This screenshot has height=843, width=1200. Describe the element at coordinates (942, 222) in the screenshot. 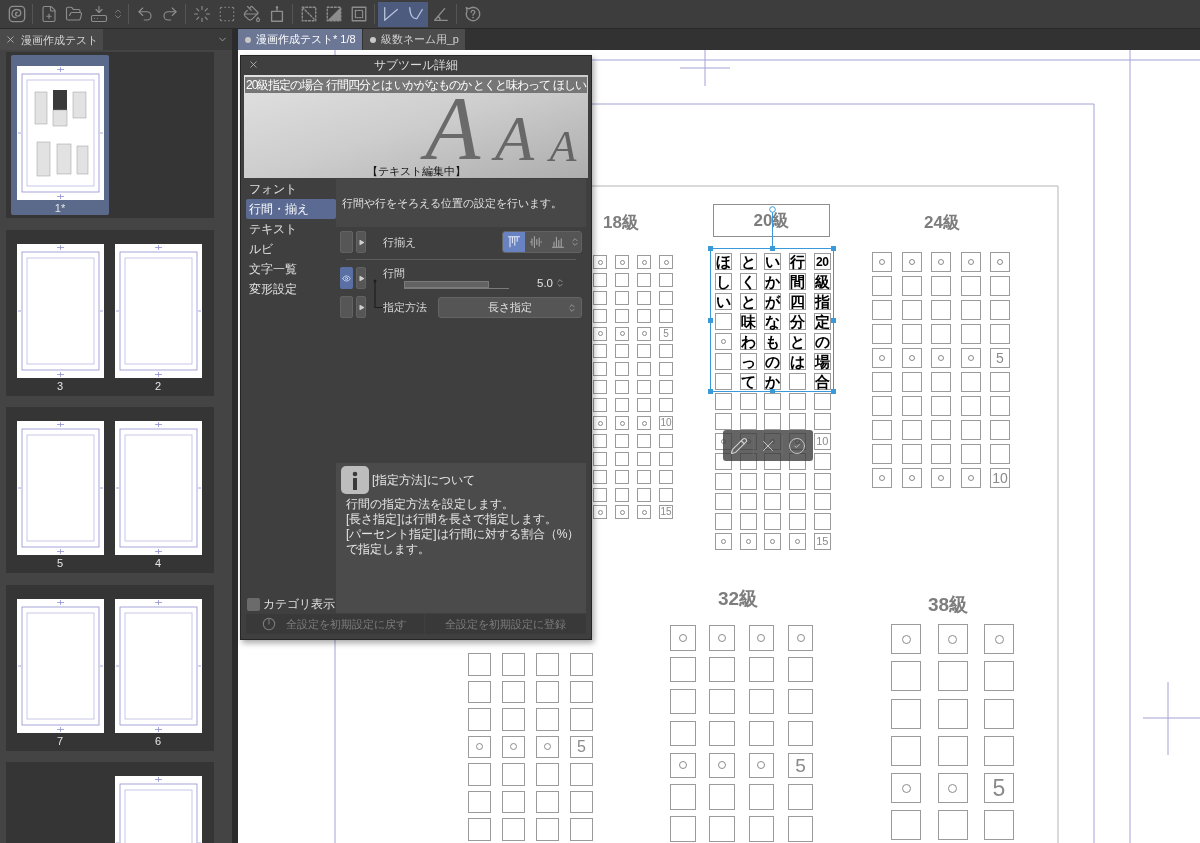

I see `grid-title: 24級` at that location.